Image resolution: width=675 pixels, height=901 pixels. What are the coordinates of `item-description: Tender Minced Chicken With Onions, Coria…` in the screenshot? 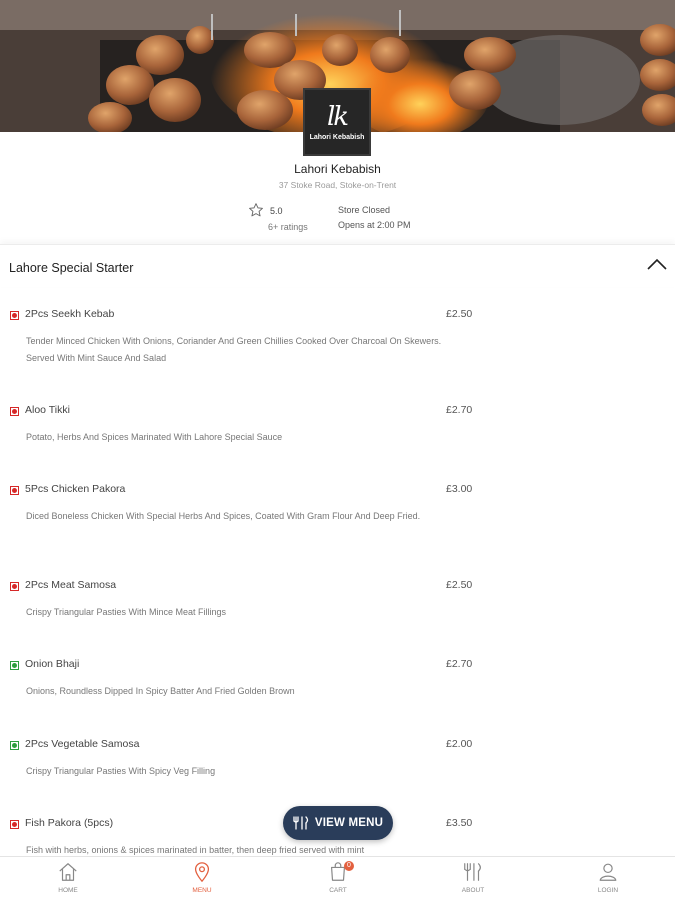 It's located at (234, 349).